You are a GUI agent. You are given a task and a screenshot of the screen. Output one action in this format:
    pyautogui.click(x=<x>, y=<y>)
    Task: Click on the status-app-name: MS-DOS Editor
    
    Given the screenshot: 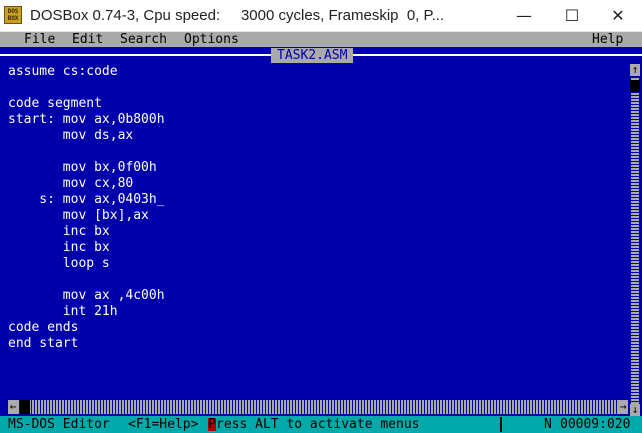 What is the action you would take?
    pyautogui.click(x=59, y=424)
    